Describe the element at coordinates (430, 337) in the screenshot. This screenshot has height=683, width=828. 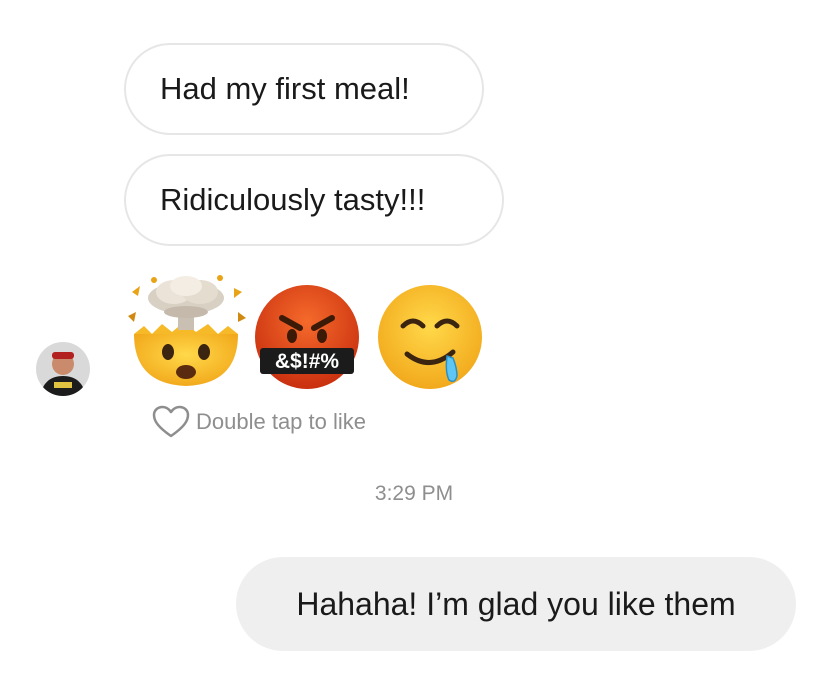
I see `drooling-face-emoji` at that location.